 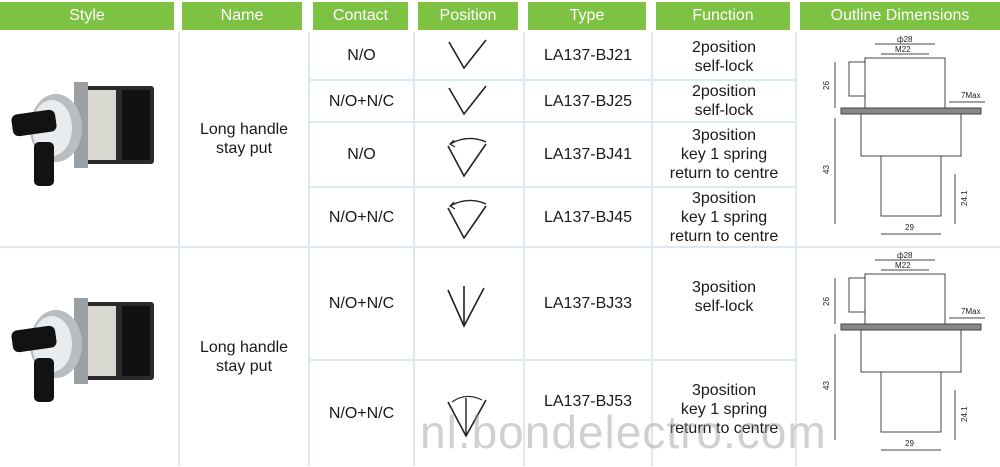 I want to click on type-cell: LA137-BJ45, so click(x=588, y=217).